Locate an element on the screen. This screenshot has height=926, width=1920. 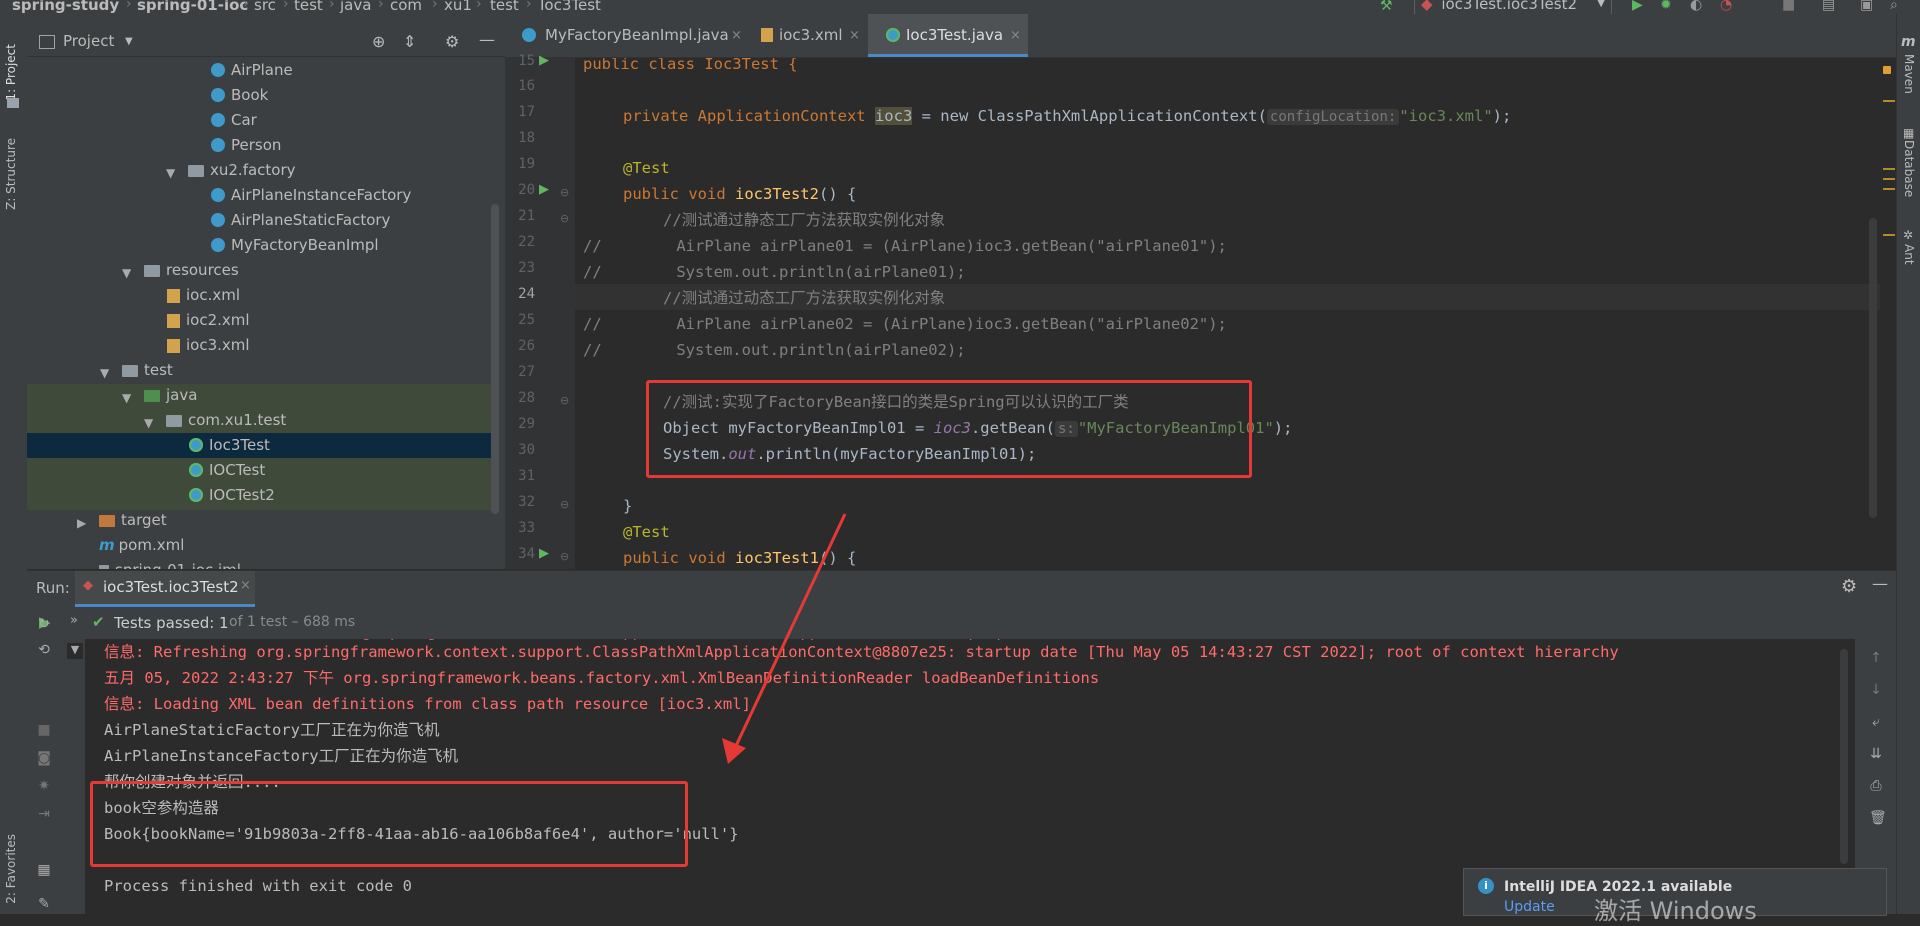
exit-icon: ⇥ is located at coordinates (44, 814).